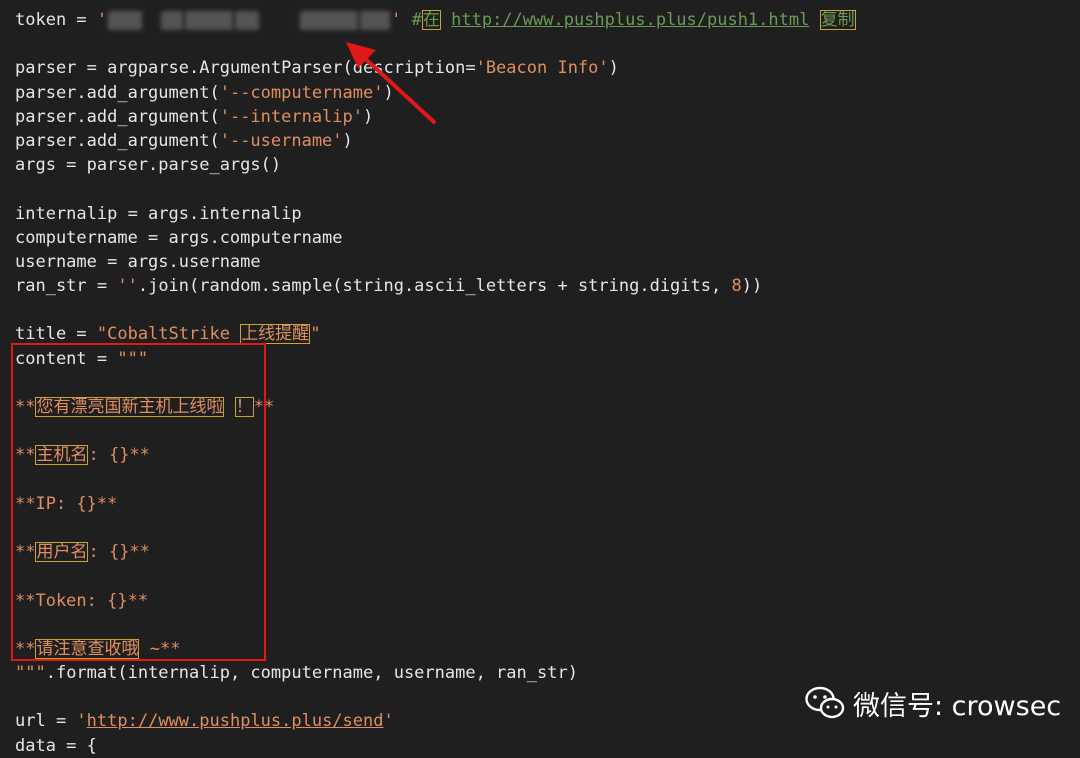 This screenshot has height=758, width=1080. I want to click on code-string: 'Beacon Info', so click(542, 68).